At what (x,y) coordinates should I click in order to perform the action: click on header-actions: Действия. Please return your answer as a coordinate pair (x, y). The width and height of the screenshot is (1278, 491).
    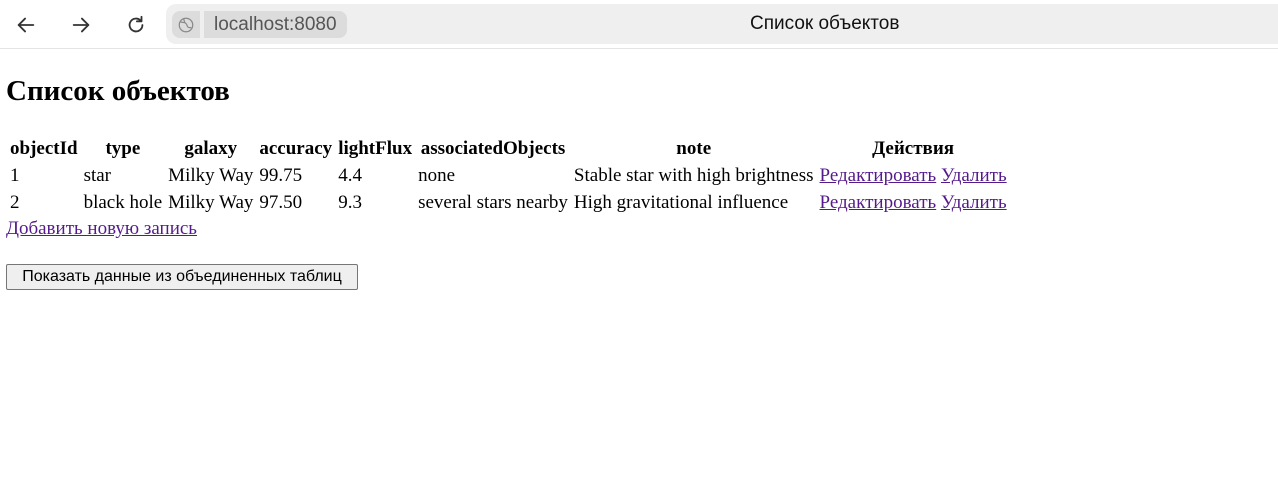
    Looking at the image, I should click on (913, 148).